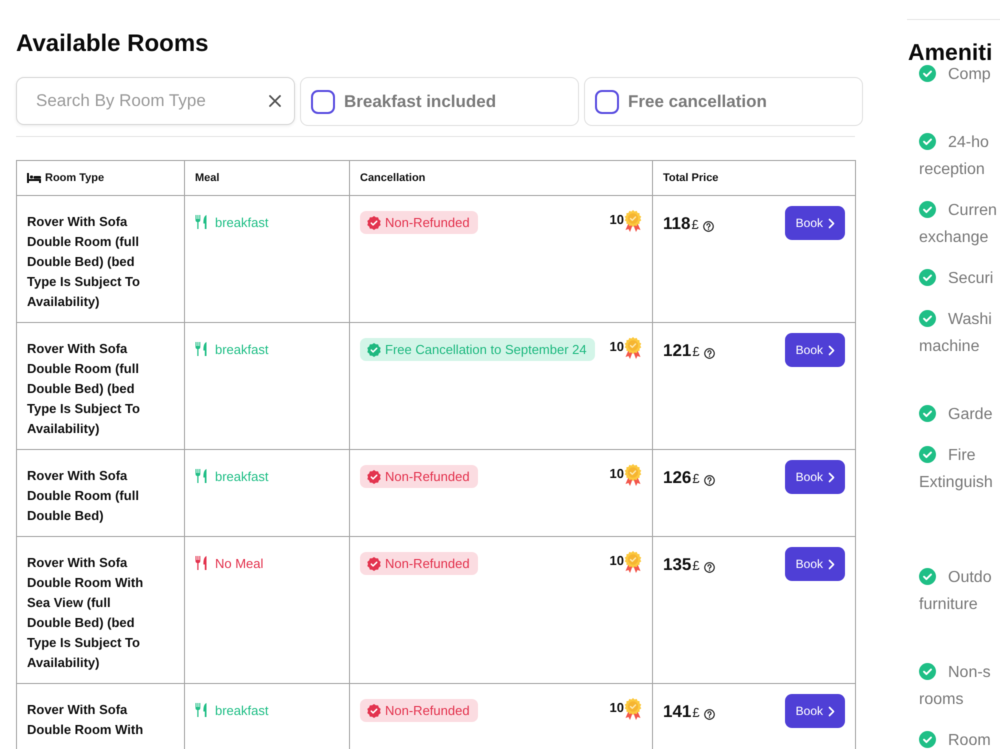  Describe the element at coordinates (971, 278) in the screenshot. I see `amenity-label: Securi` at that location.